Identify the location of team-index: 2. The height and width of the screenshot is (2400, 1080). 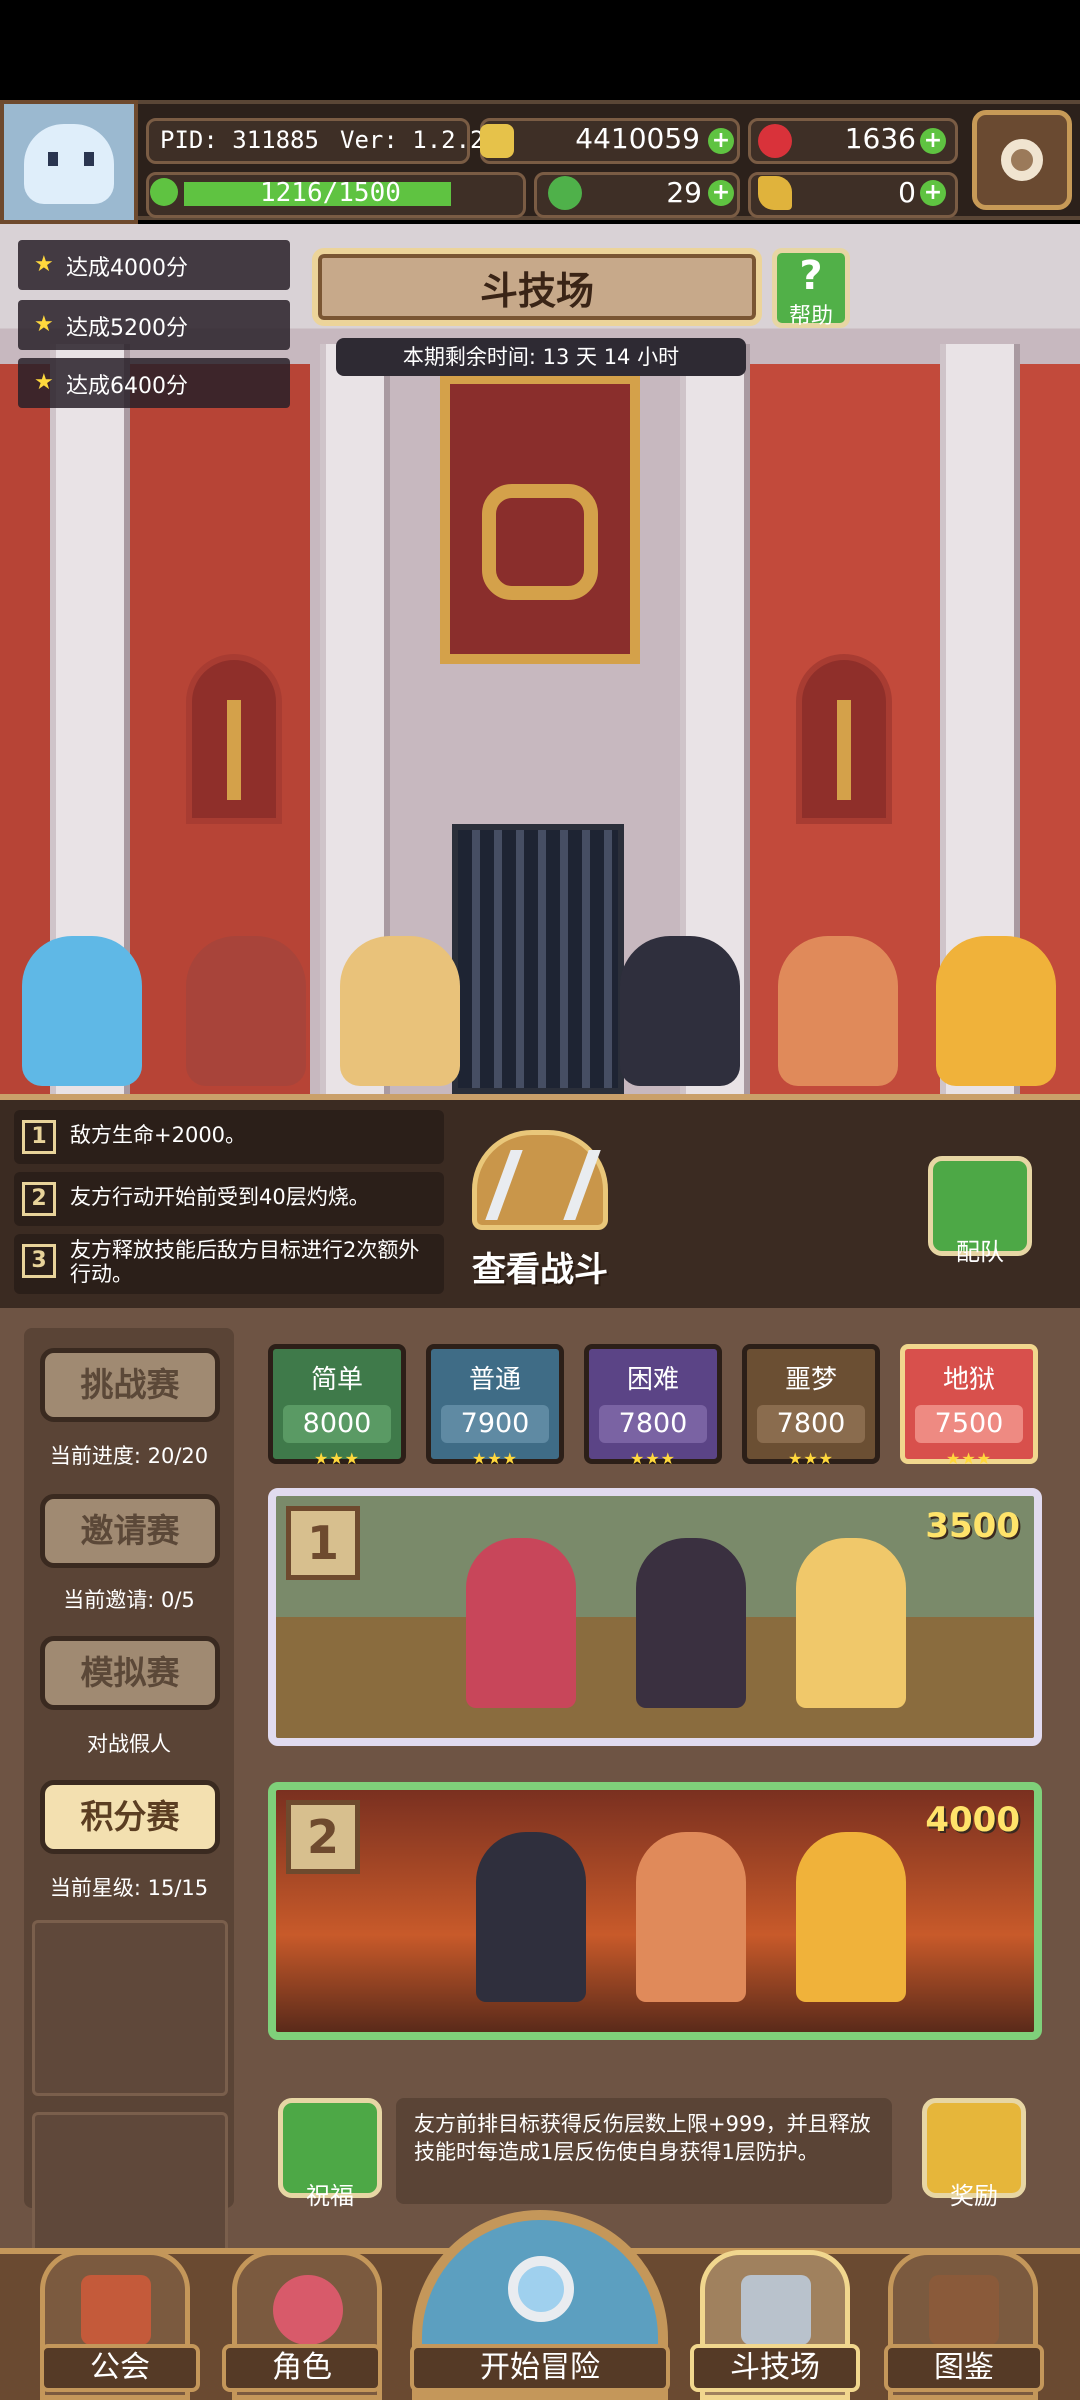
(323, 1837).